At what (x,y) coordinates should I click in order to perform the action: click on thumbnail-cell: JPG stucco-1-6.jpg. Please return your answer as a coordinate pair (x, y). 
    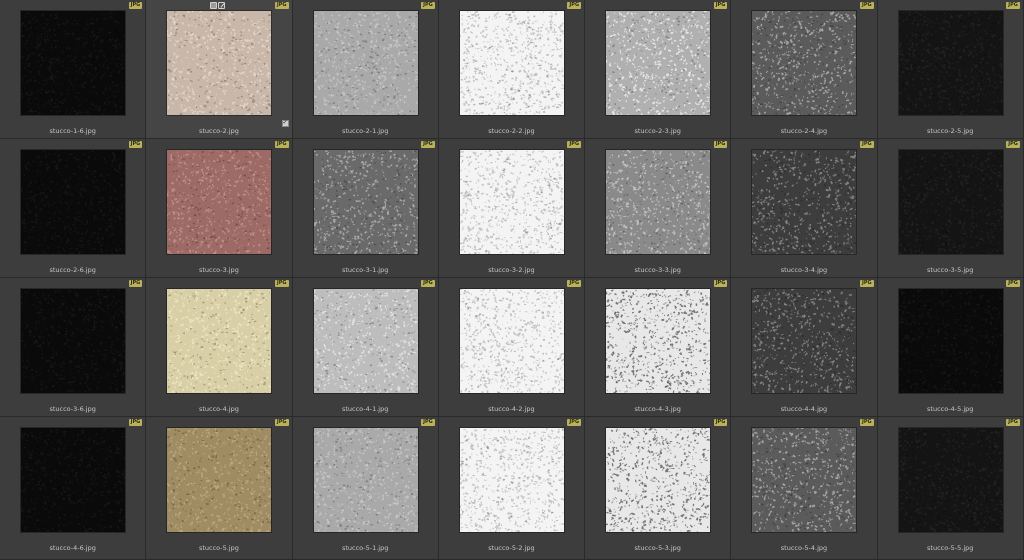
    Looking at the image, I should click on (73, 69).